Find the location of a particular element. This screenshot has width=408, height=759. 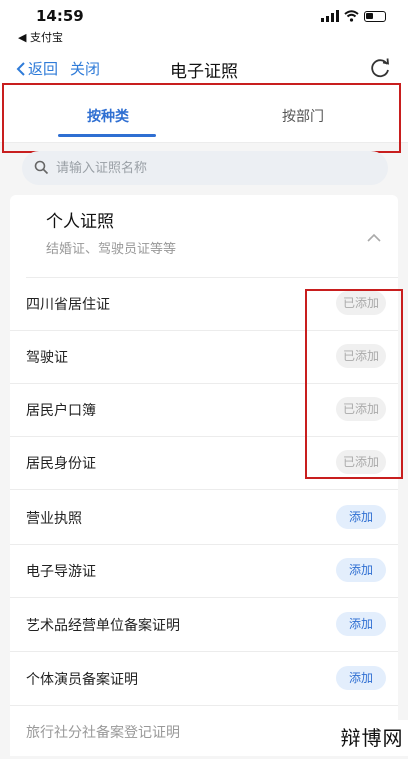

status-bar: 14:59 ◀ 支付宝 is located at coordinates (204, 25).